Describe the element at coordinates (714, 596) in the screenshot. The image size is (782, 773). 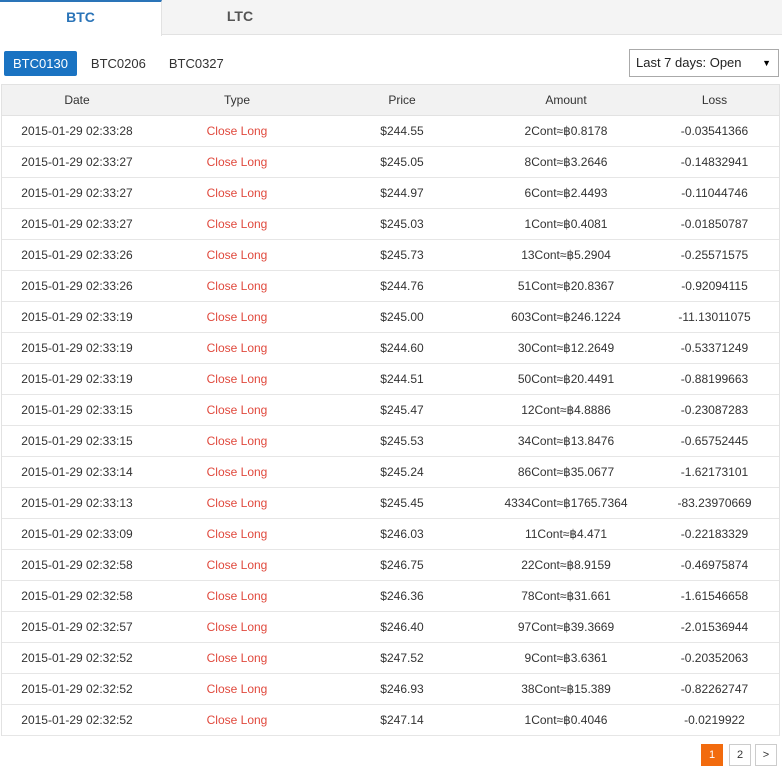
I see `loss-cell: -1.61546658` at that location.